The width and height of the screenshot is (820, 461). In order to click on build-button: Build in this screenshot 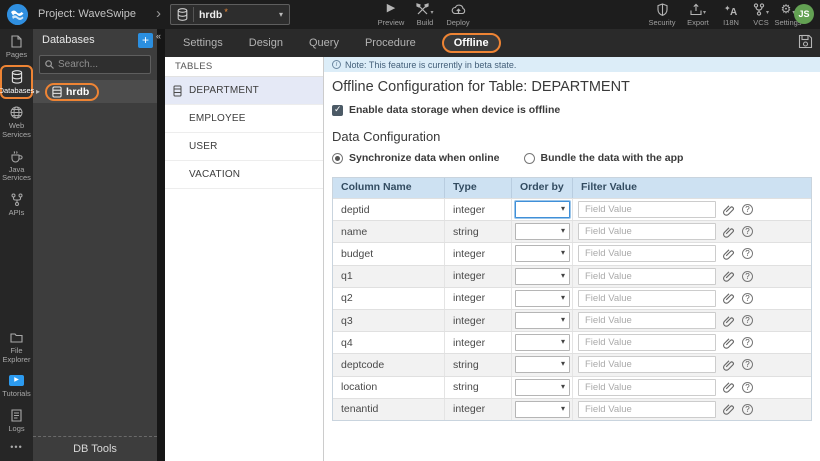, I will do `click(425, 15)`.